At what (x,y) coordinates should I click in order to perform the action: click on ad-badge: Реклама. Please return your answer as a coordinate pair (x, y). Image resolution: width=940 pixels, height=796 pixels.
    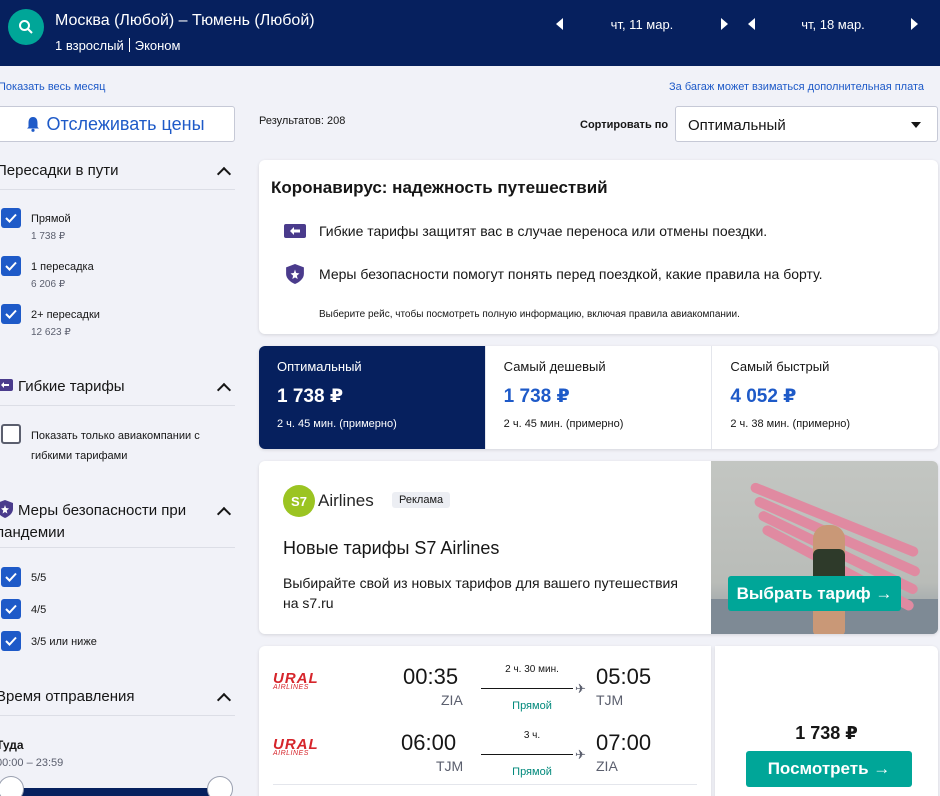
    Looking at the image, I should click on (421, 500).